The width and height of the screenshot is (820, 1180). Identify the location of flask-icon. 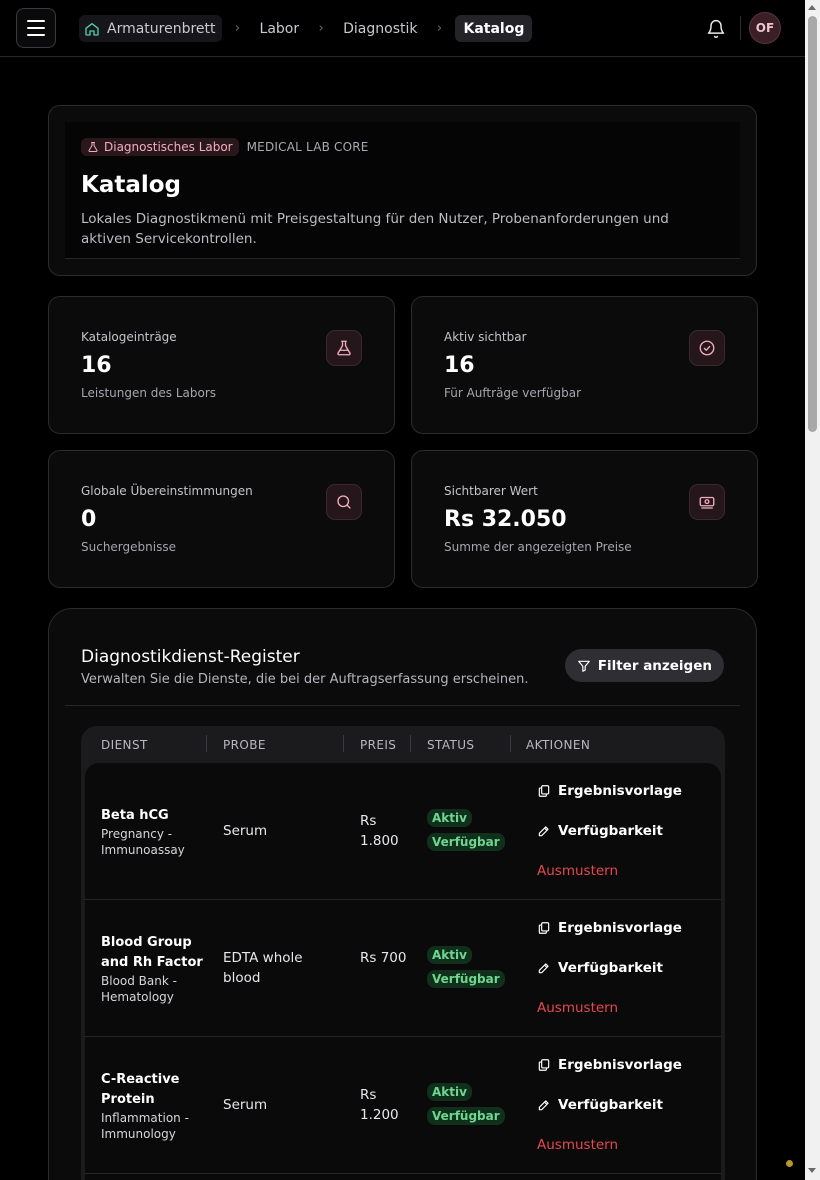
(344, 348).